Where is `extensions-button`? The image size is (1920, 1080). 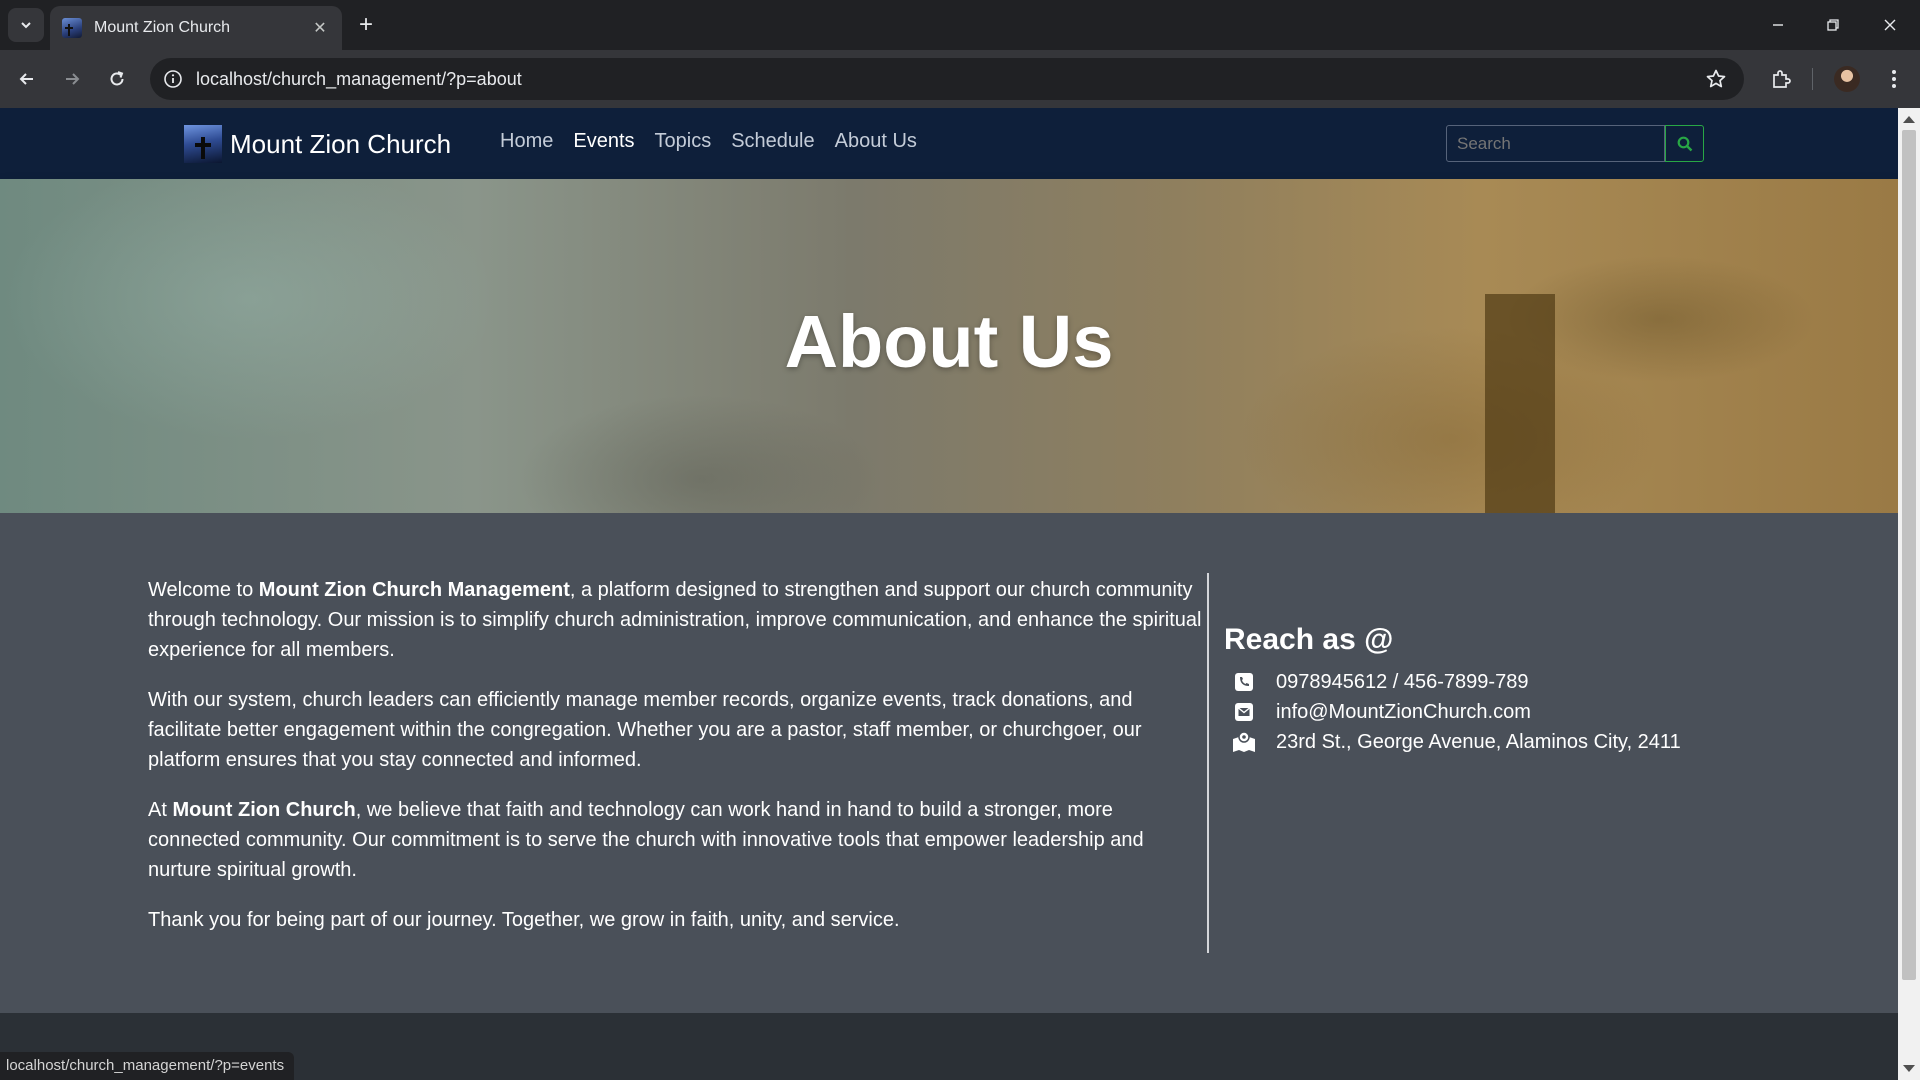 extensions-button is located at coordinates (1781, 79).